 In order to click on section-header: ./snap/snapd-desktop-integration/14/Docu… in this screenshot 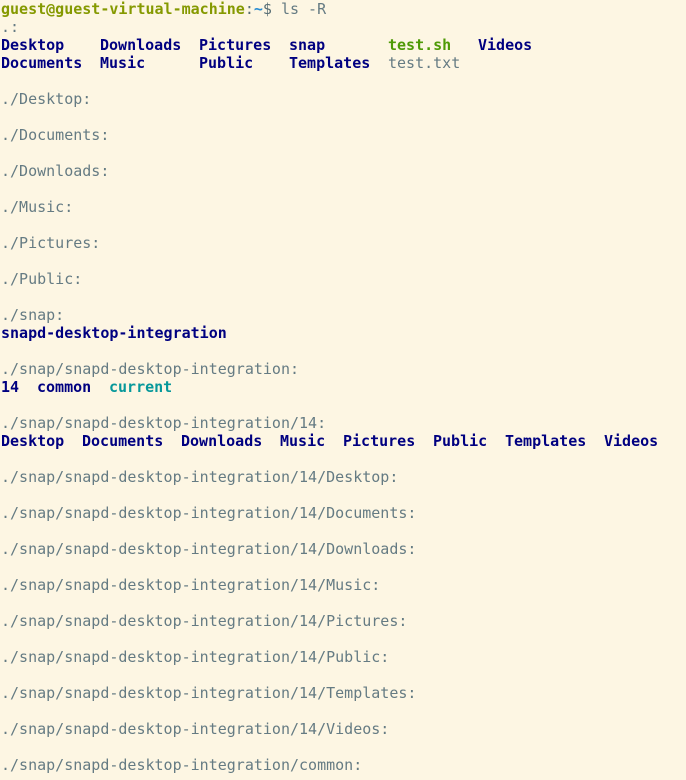, I will do `click(209, 513)`.